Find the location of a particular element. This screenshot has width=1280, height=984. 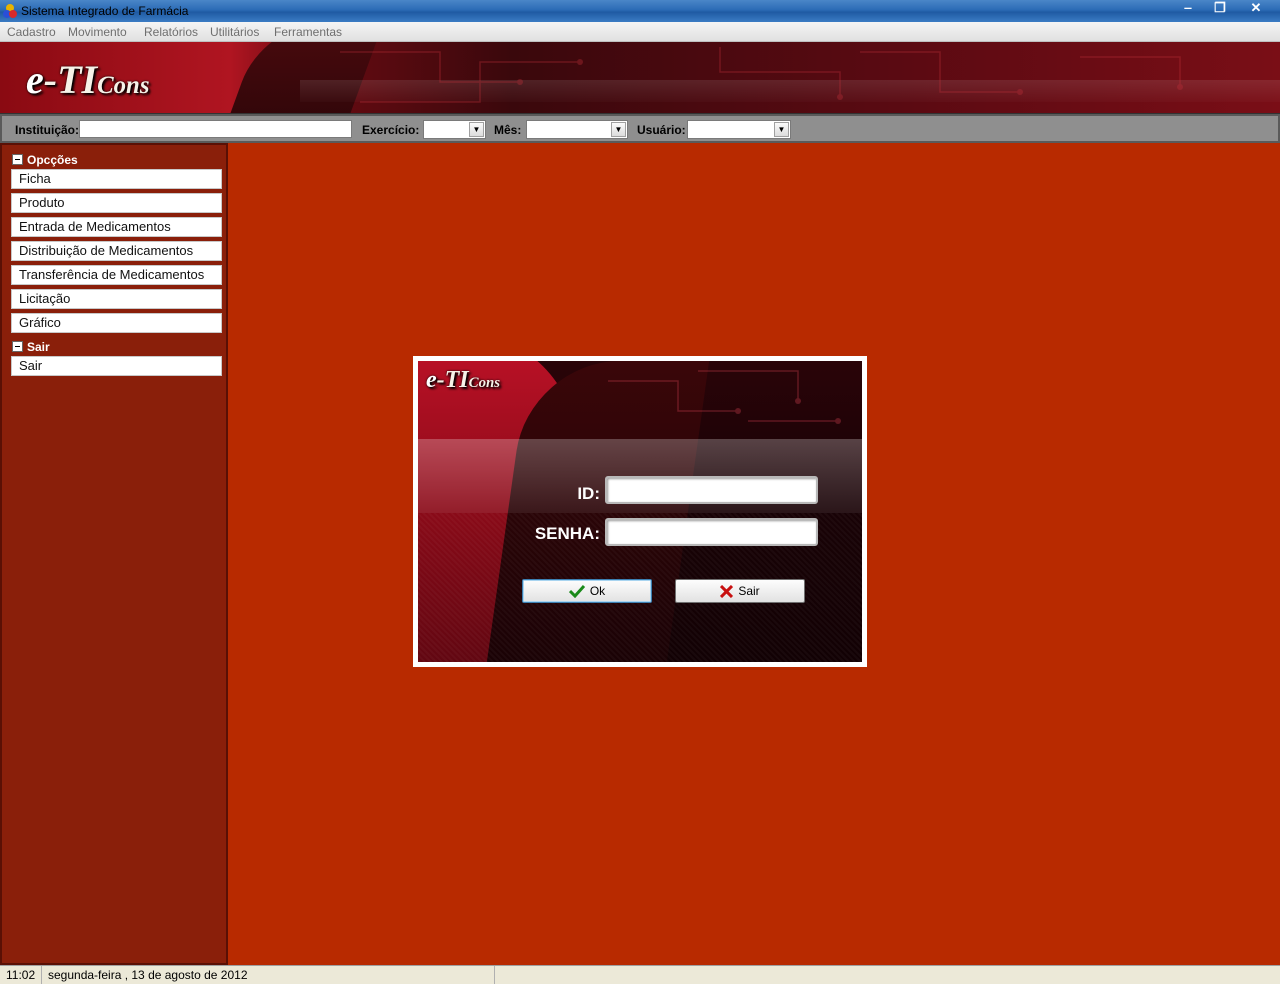

group-sair-label: Sair is located at coordinates (38, 347).